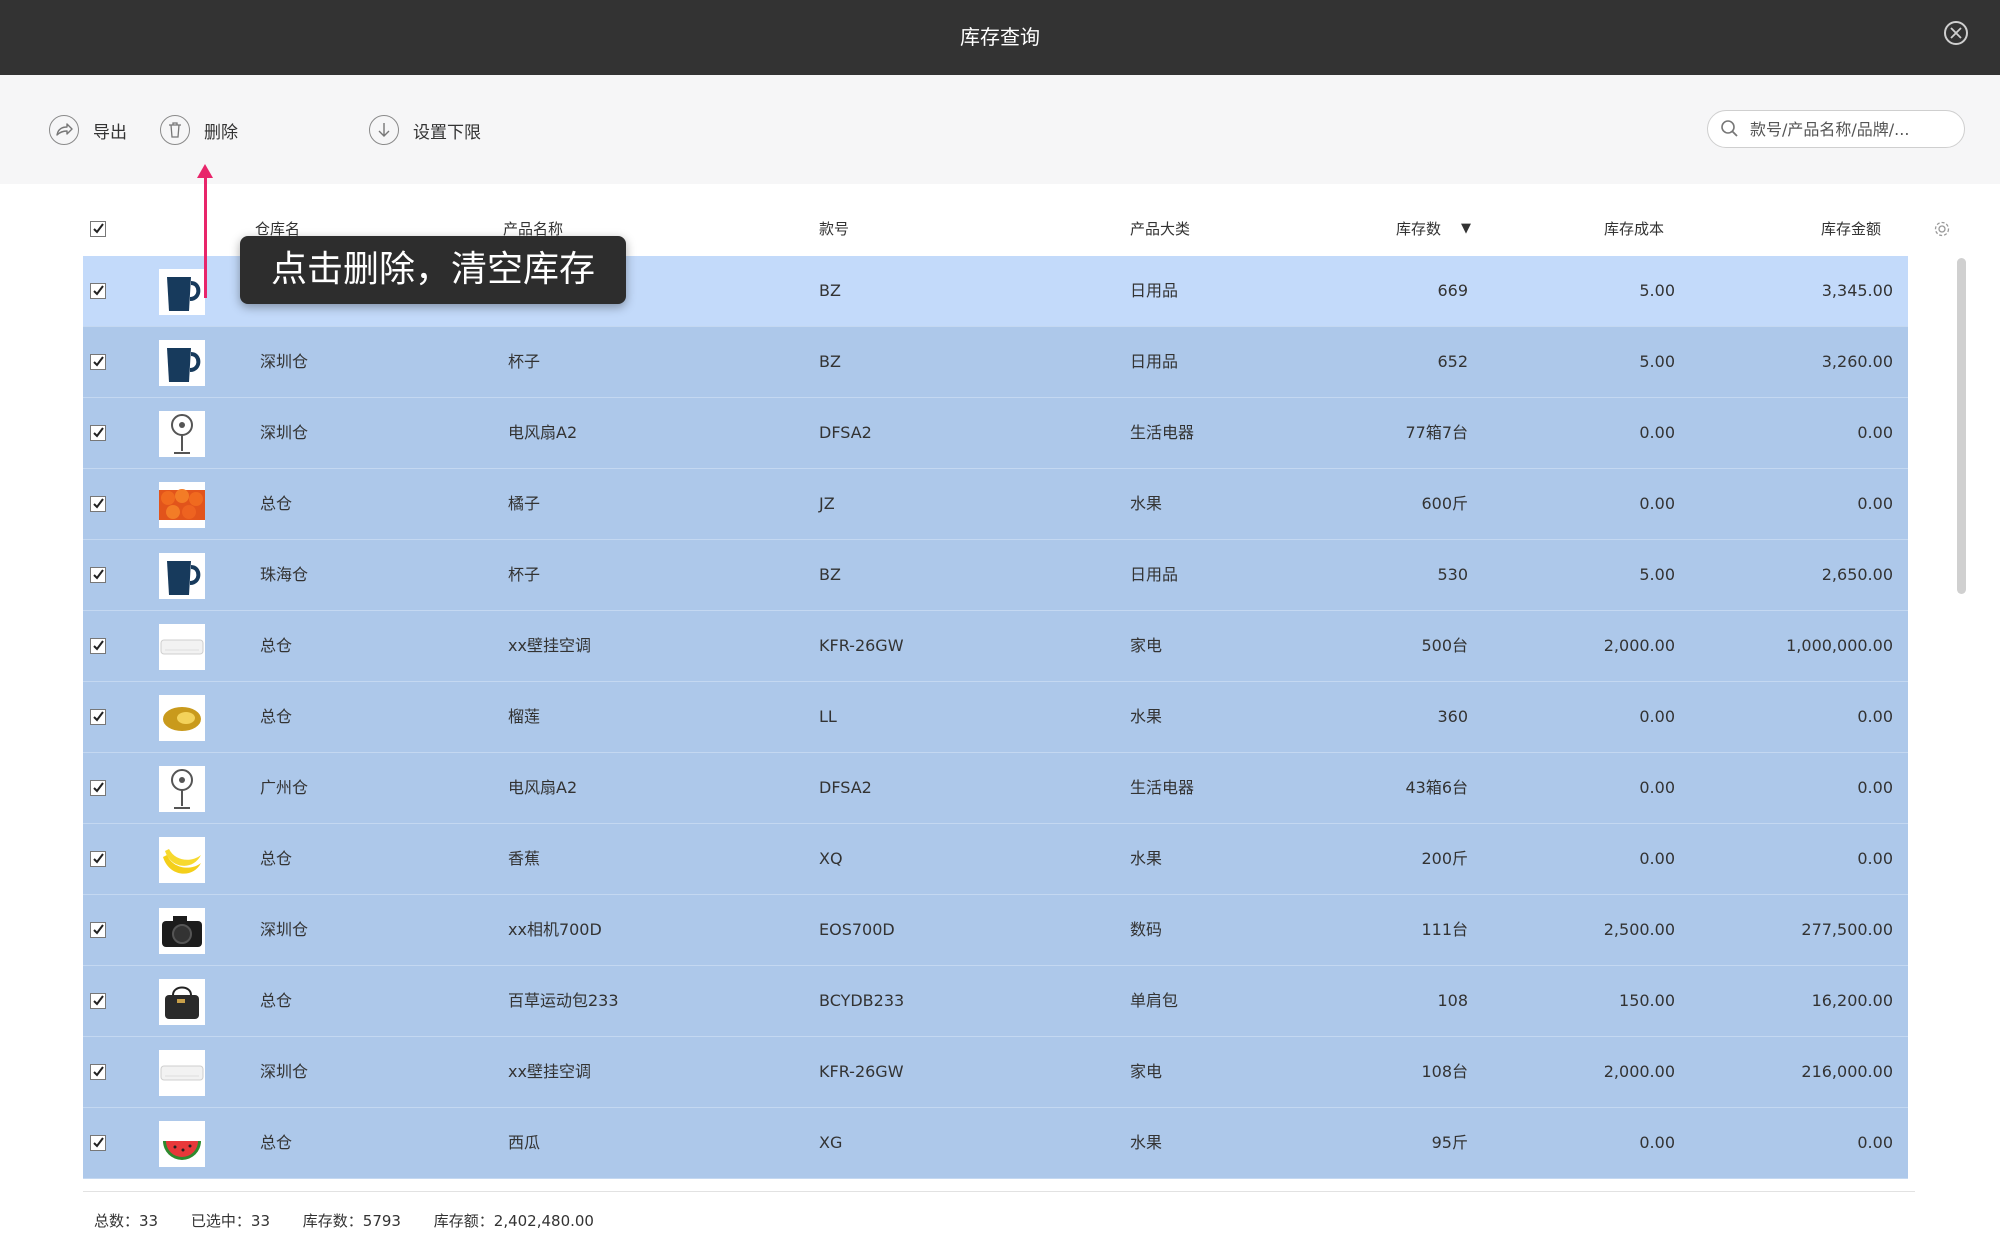 The height and width of the screenshot is (1246, 2000). What do you see at coordinates (1639, 929) in the screenshot?
I see `cell-cost: 2,500.00` at bounding box center [1639, 929].